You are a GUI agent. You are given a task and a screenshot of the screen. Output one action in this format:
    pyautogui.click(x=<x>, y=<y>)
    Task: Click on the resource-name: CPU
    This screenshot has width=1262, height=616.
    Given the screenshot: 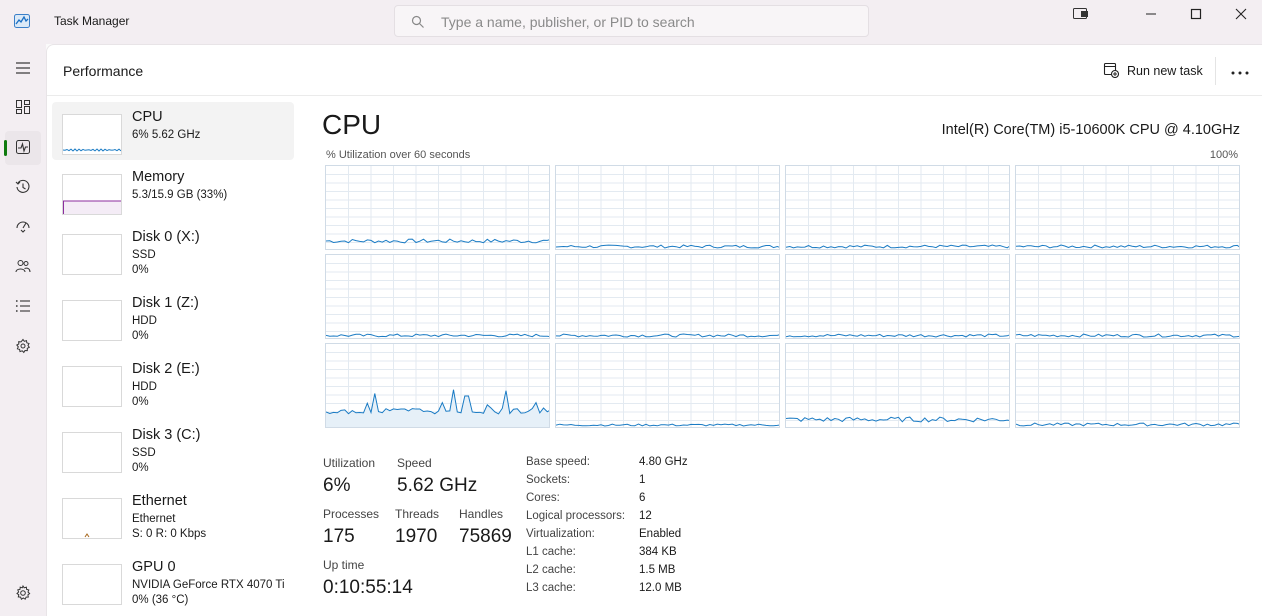 What is the action you would take?
    pyautogui.click(x=147, y=117)
    